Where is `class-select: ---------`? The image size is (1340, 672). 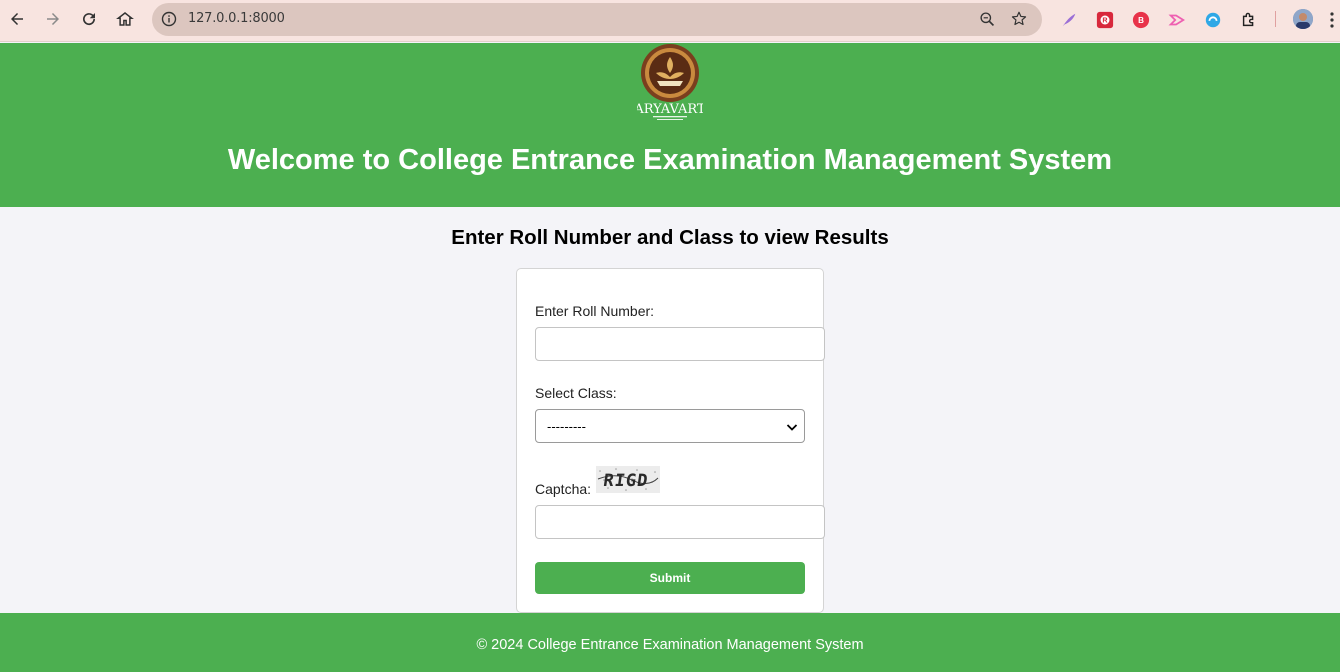
class-select: --------- is located at coordinates (670, 426).